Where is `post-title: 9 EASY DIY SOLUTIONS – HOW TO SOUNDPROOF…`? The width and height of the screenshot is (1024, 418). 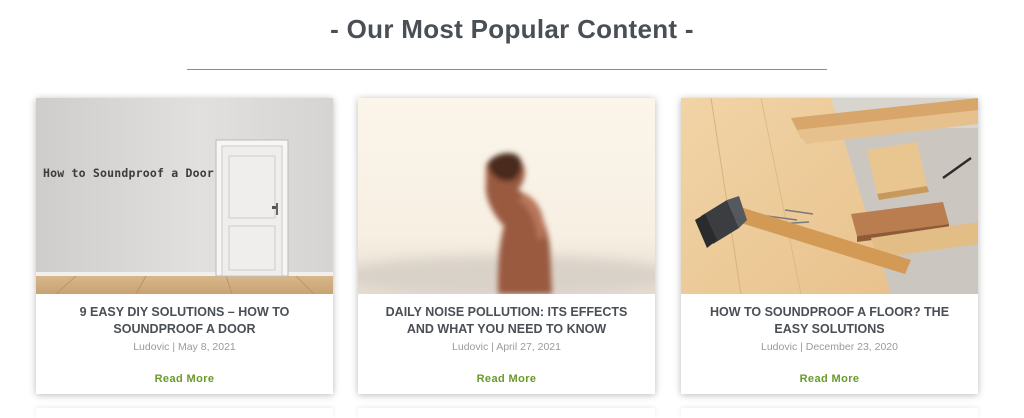 post-title: 9 EASY DIY SOLUTIONS – HOW TO SOUNDPROOF… is located at coordinates (184, 321).